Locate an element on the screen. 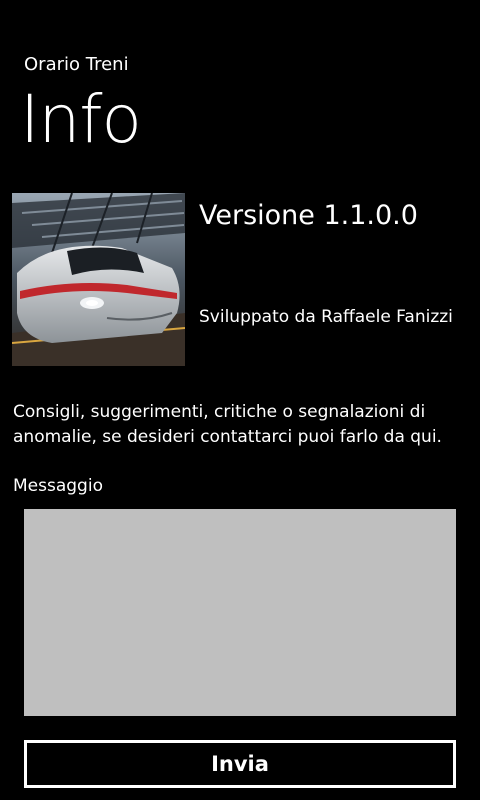 This screenshot has width=480, height=800. version-text: Versione 1.1.0.0 is located at coordinates (308, 215).